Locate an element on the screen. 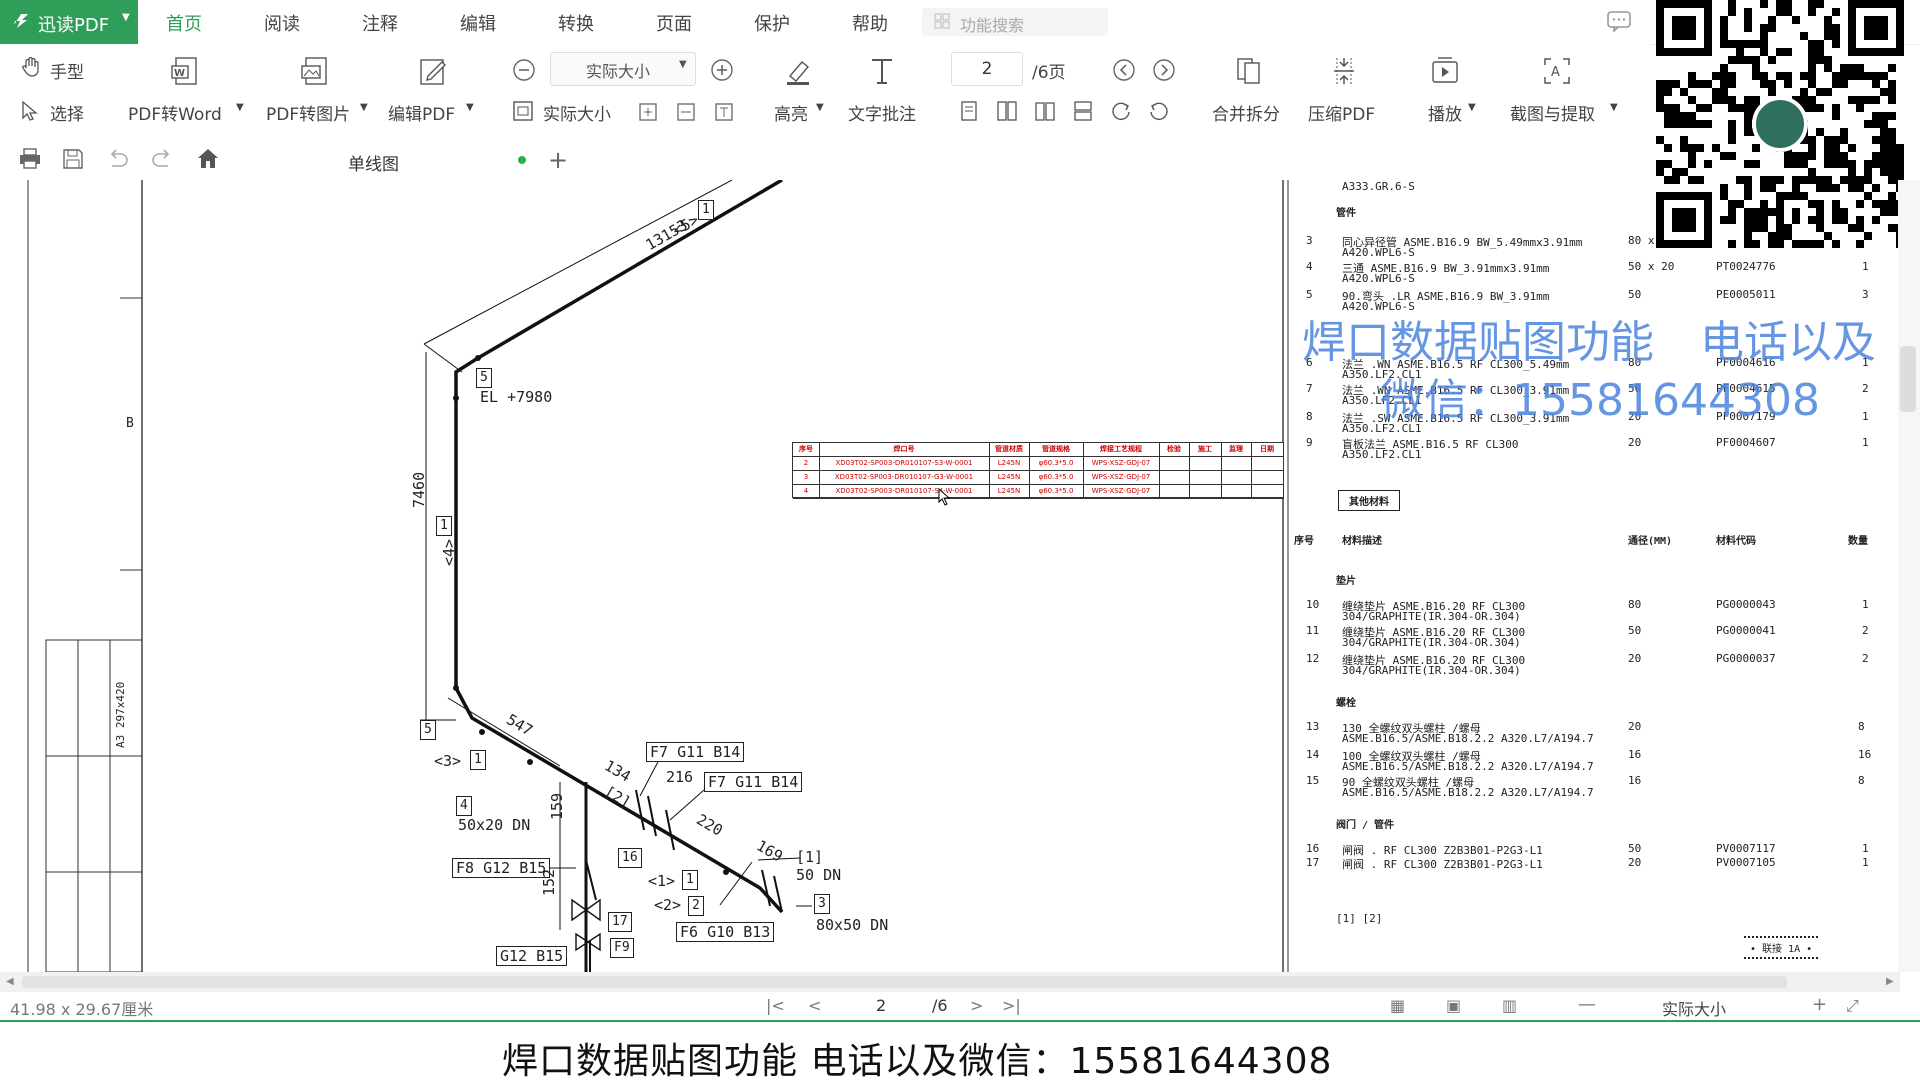 This screenshot has width=1920, height=1084. compress-pdf-button: 压缩PDF is located at coordinates (1341, 112).